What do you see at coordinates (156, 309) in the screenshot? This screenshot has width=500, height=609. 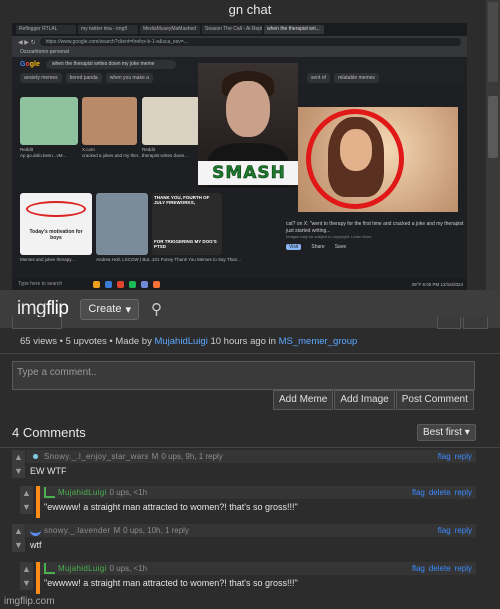 I see `search-icon: ⚲` at bounding box center [156, 309].